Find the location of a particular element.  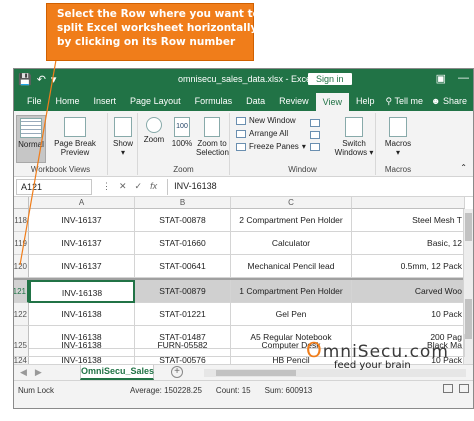

cancel-icon: ✕ is located at coordinates (123, 186).